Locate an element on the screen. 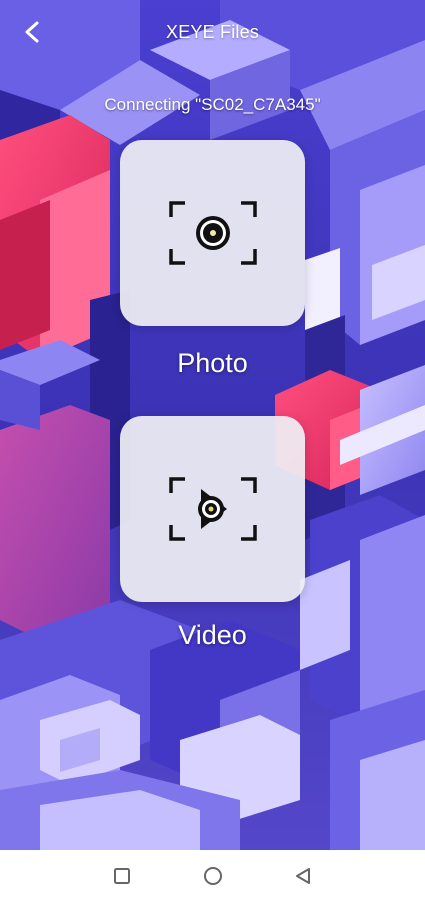 This screenshot has width=425, height=900. page-title: XEYE Files is located at coordinates (212, 32).